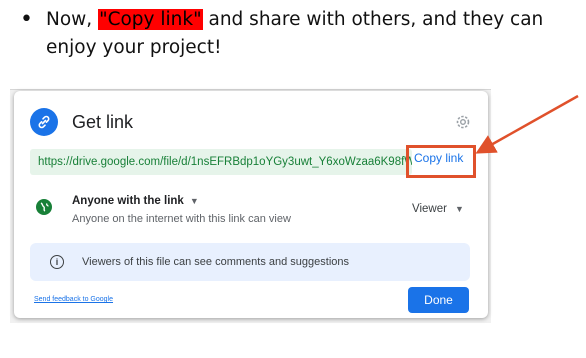  I want to click on done-label: Done, so click(438, 300).